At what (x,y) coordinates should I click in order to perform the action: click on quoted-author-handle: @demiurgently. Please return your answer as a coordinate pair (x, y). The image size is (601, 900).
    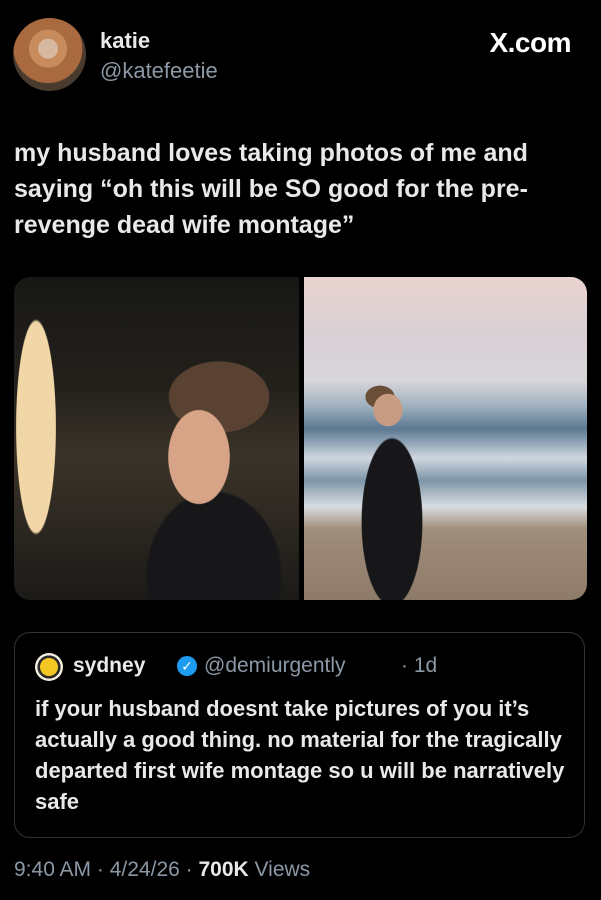
    Looking at the image, I should click on (275, 665).